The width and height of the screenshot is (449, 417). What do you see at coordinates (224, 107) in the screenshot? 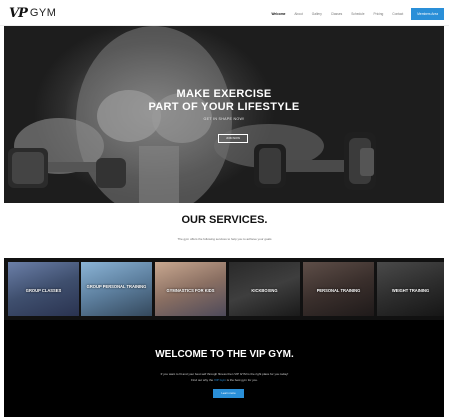
I see `hero-title-line2: PART OF YOUR LIFESTYLE` at bounding box center [224, 107].